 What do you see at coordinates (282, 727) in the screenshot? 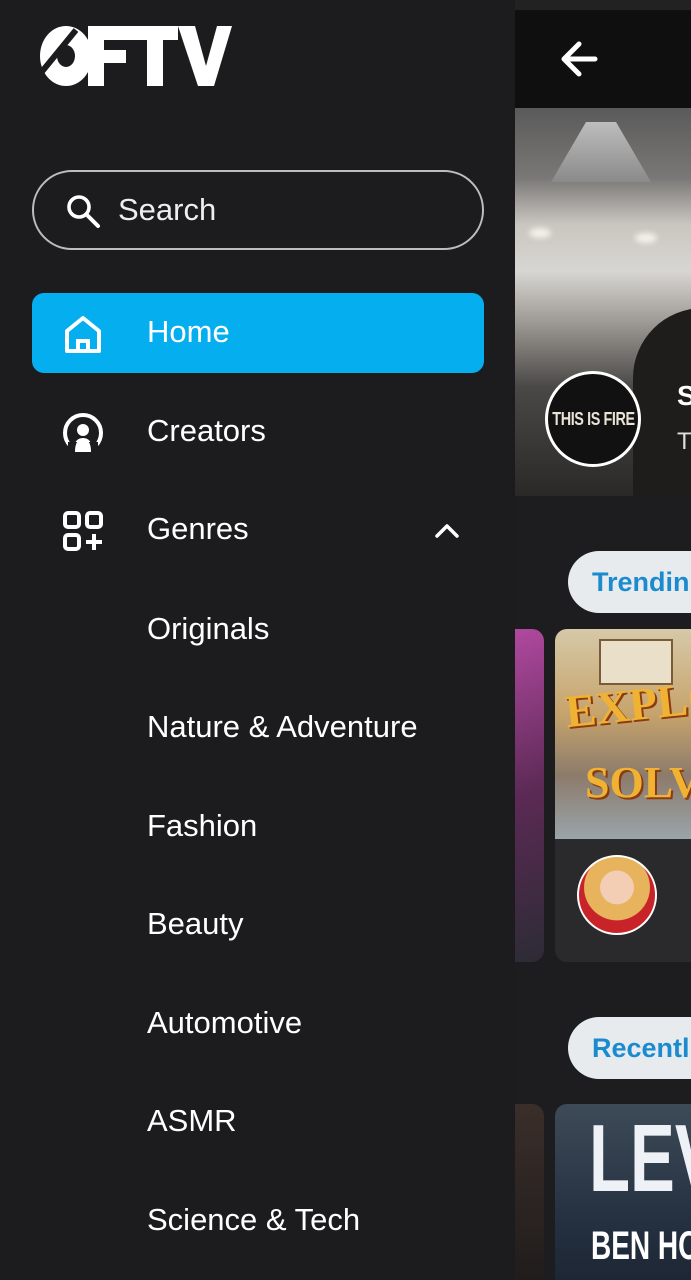
I see `genre-item-nature-adventure: Nature & Adventure` at bounding box center [282, 727].